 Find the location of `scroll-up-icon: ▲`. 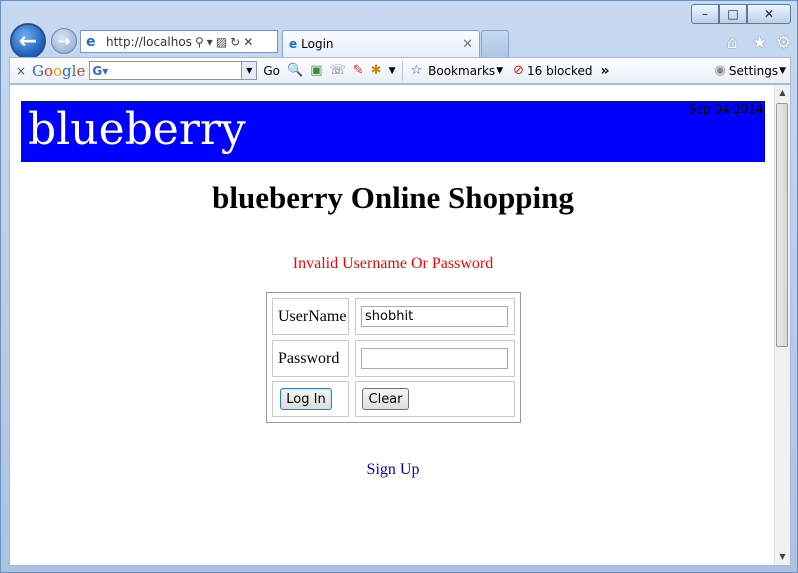

scroll-up-icon: ▲ is located at coordinates (782, 93).